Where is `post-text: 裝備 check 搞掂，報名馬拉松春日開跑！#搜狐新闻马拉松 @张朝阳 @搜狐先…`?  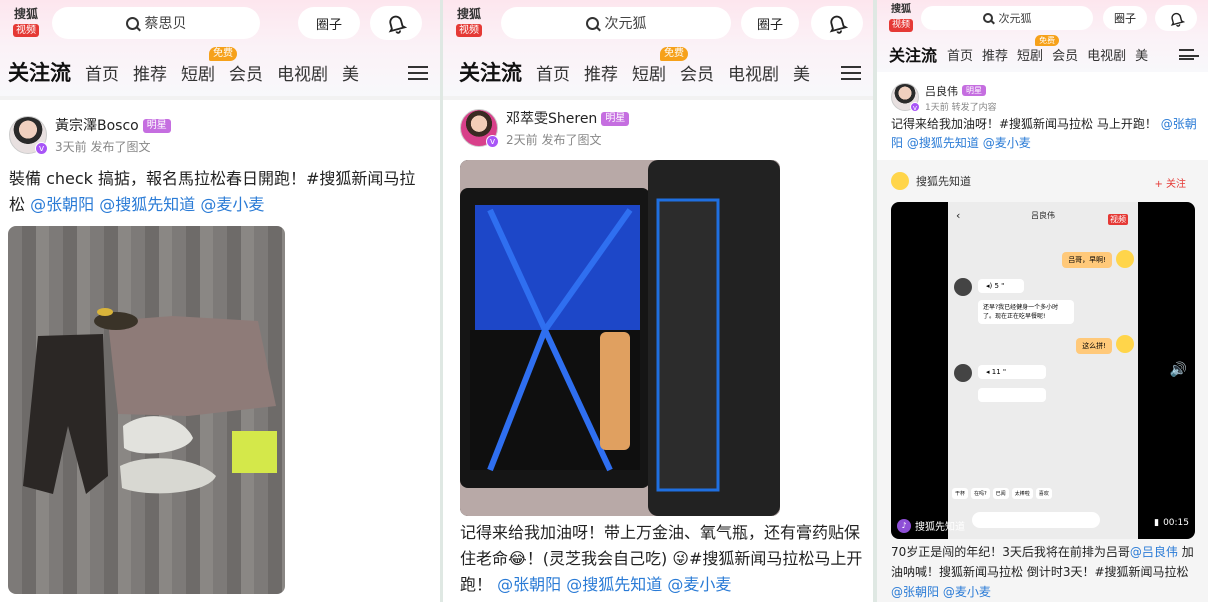
post-text: 裝備 check 搞掂，報名馬拉松春日開跑！#搜狐新闻马拉松 @张朝阳 @搜狐先… is located at coordinates (219, 192).